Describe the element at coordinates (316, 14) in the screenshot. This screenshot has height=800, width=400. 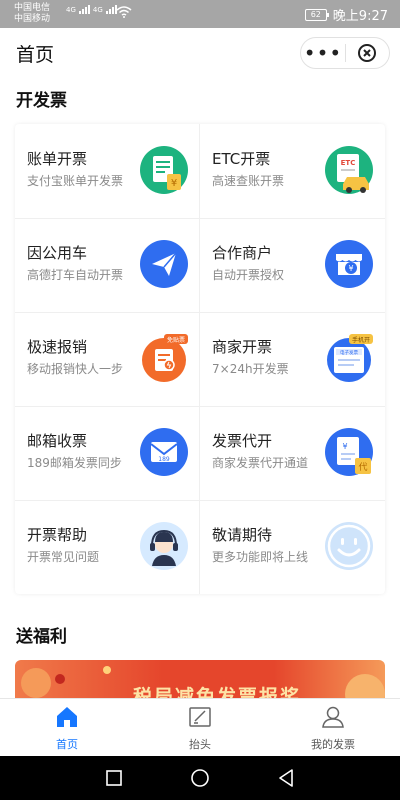
I see `battery-icon: 62` at that location.